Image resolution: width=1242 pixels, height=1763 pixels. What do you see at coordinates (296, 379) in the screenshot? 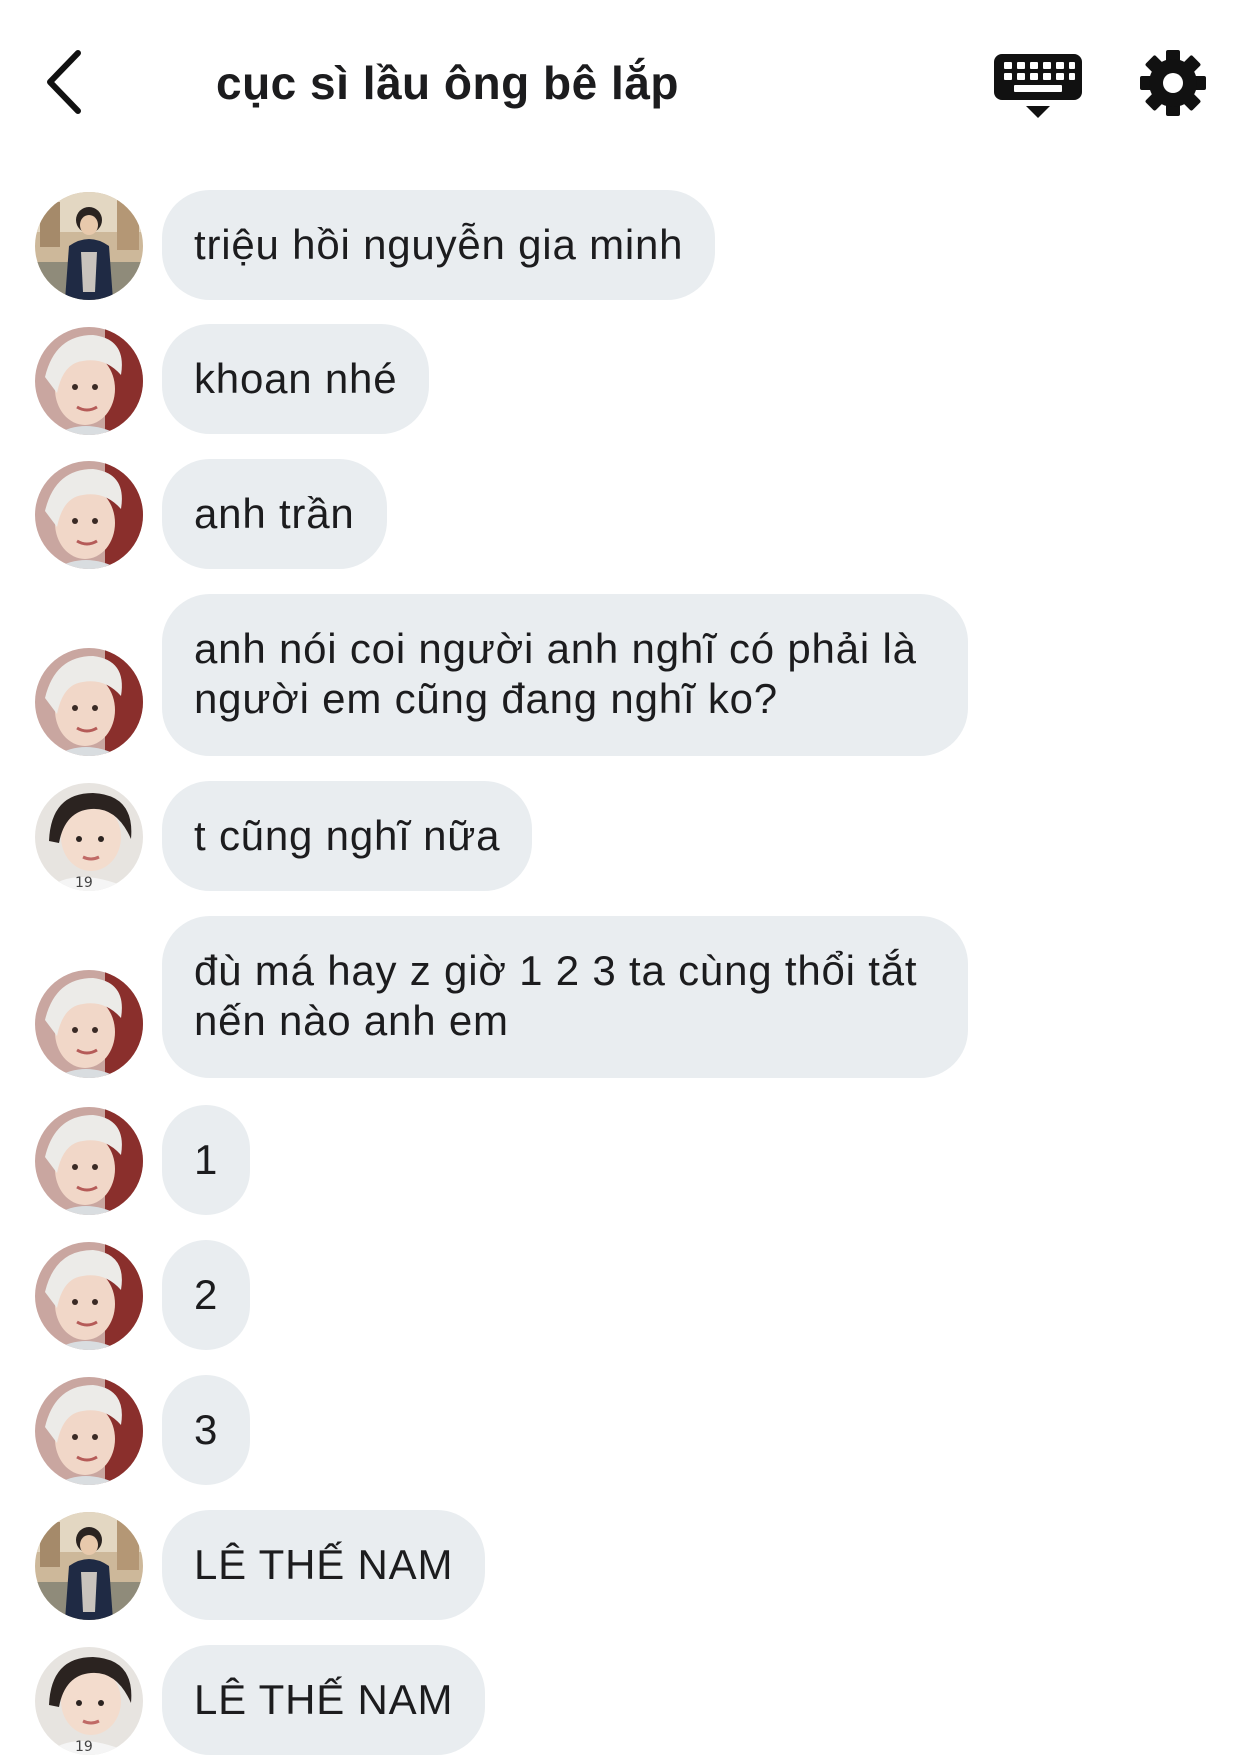
I see `message-bubble: khoan nhé` at bounding box center [296, 379].